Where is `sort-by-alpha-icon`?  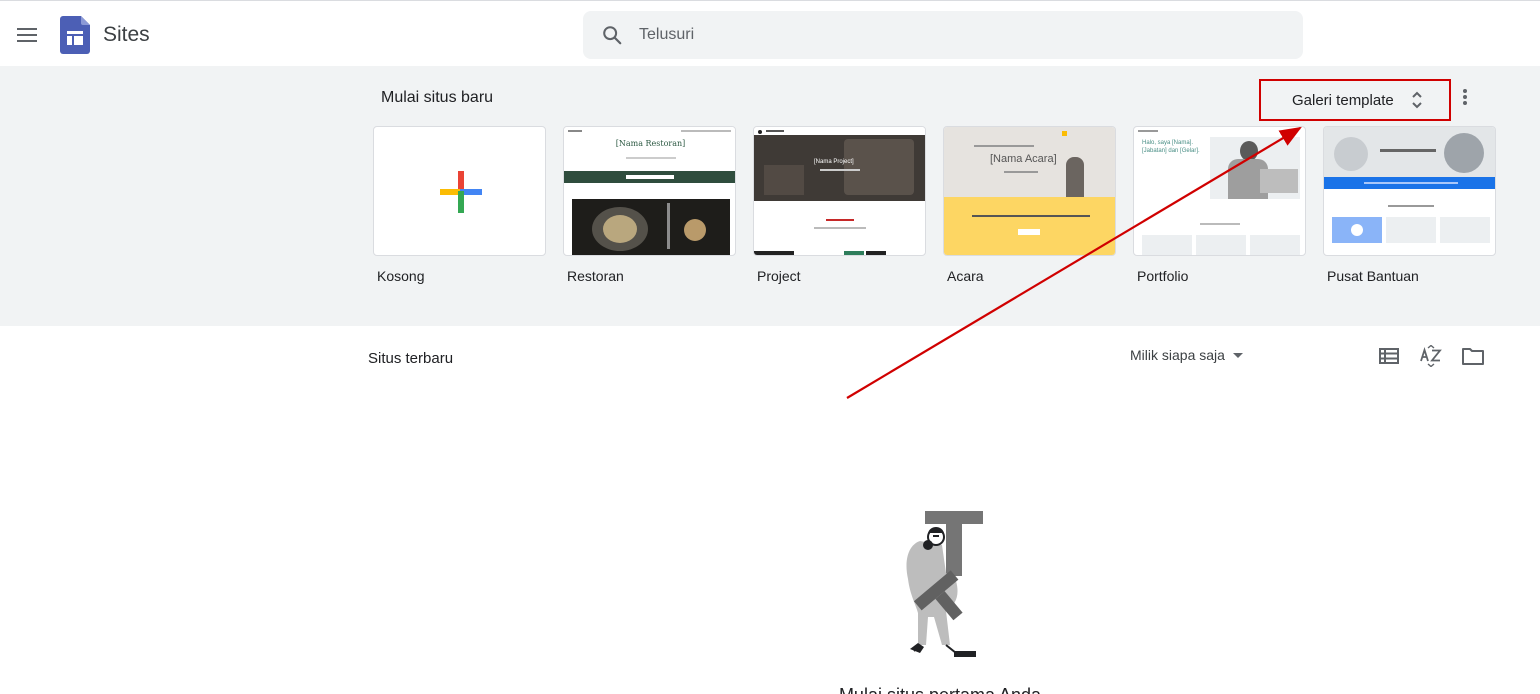
sort-by-alpha-icon is located at coordinates (1431, 356).